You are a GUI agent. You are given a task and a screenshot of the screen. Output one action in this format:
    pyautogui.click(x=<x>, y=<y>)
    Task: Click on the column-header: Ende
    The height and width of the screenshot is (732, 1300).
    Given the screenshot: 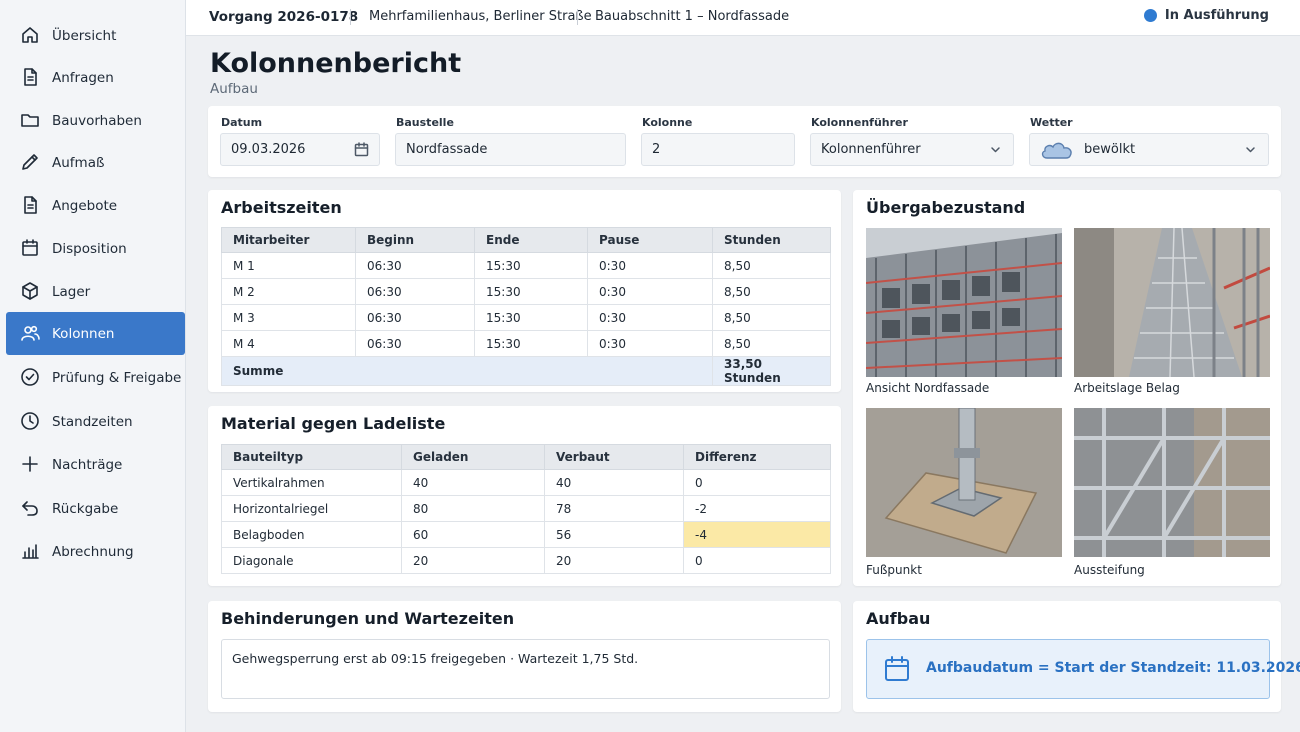 What is the action you would take?
    pyautogui.click(x=531, y=240)
    